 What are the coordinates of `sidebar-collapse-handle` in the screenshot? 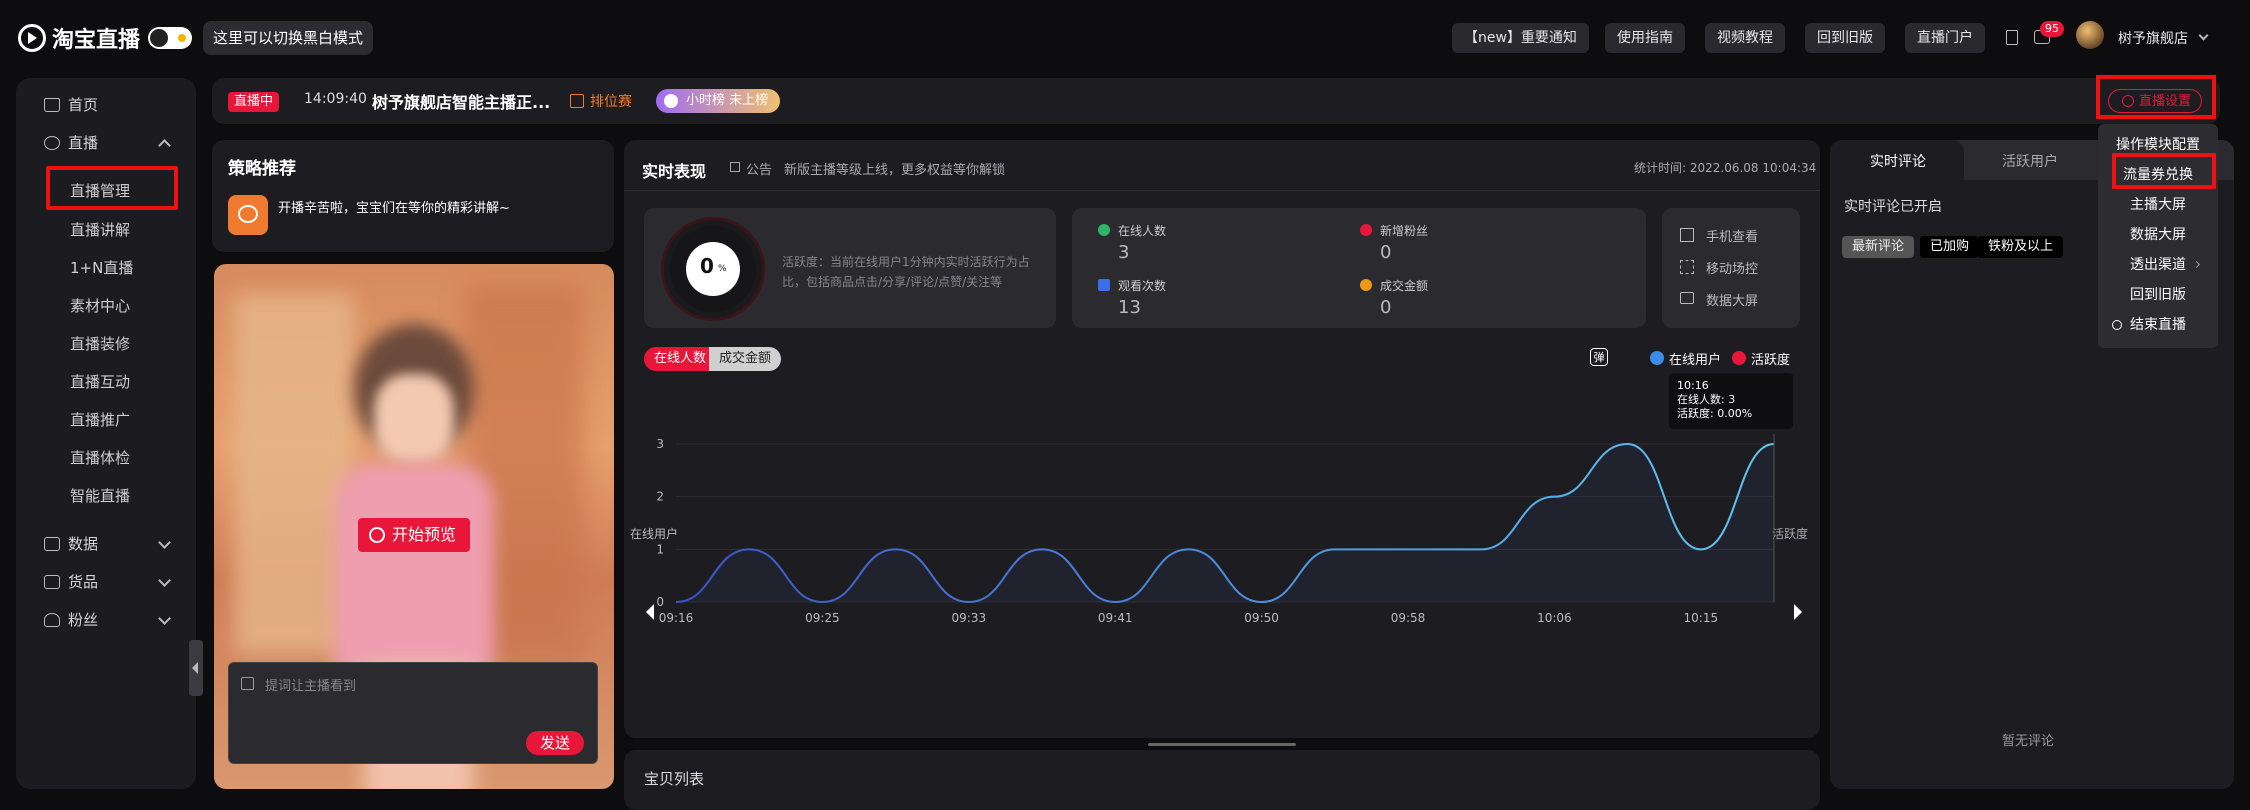 It's located at (196, 668).